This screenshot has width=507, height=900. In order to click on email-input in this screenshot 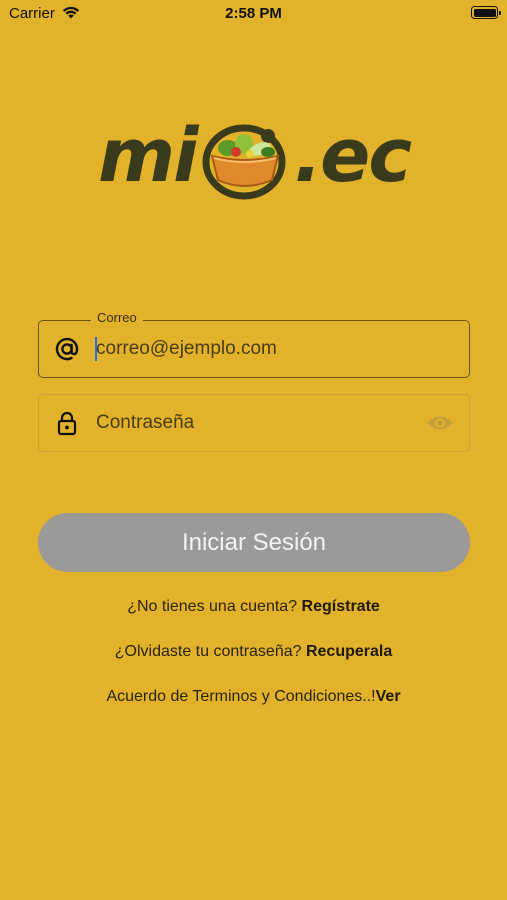, I will do `click(256, 349)`.